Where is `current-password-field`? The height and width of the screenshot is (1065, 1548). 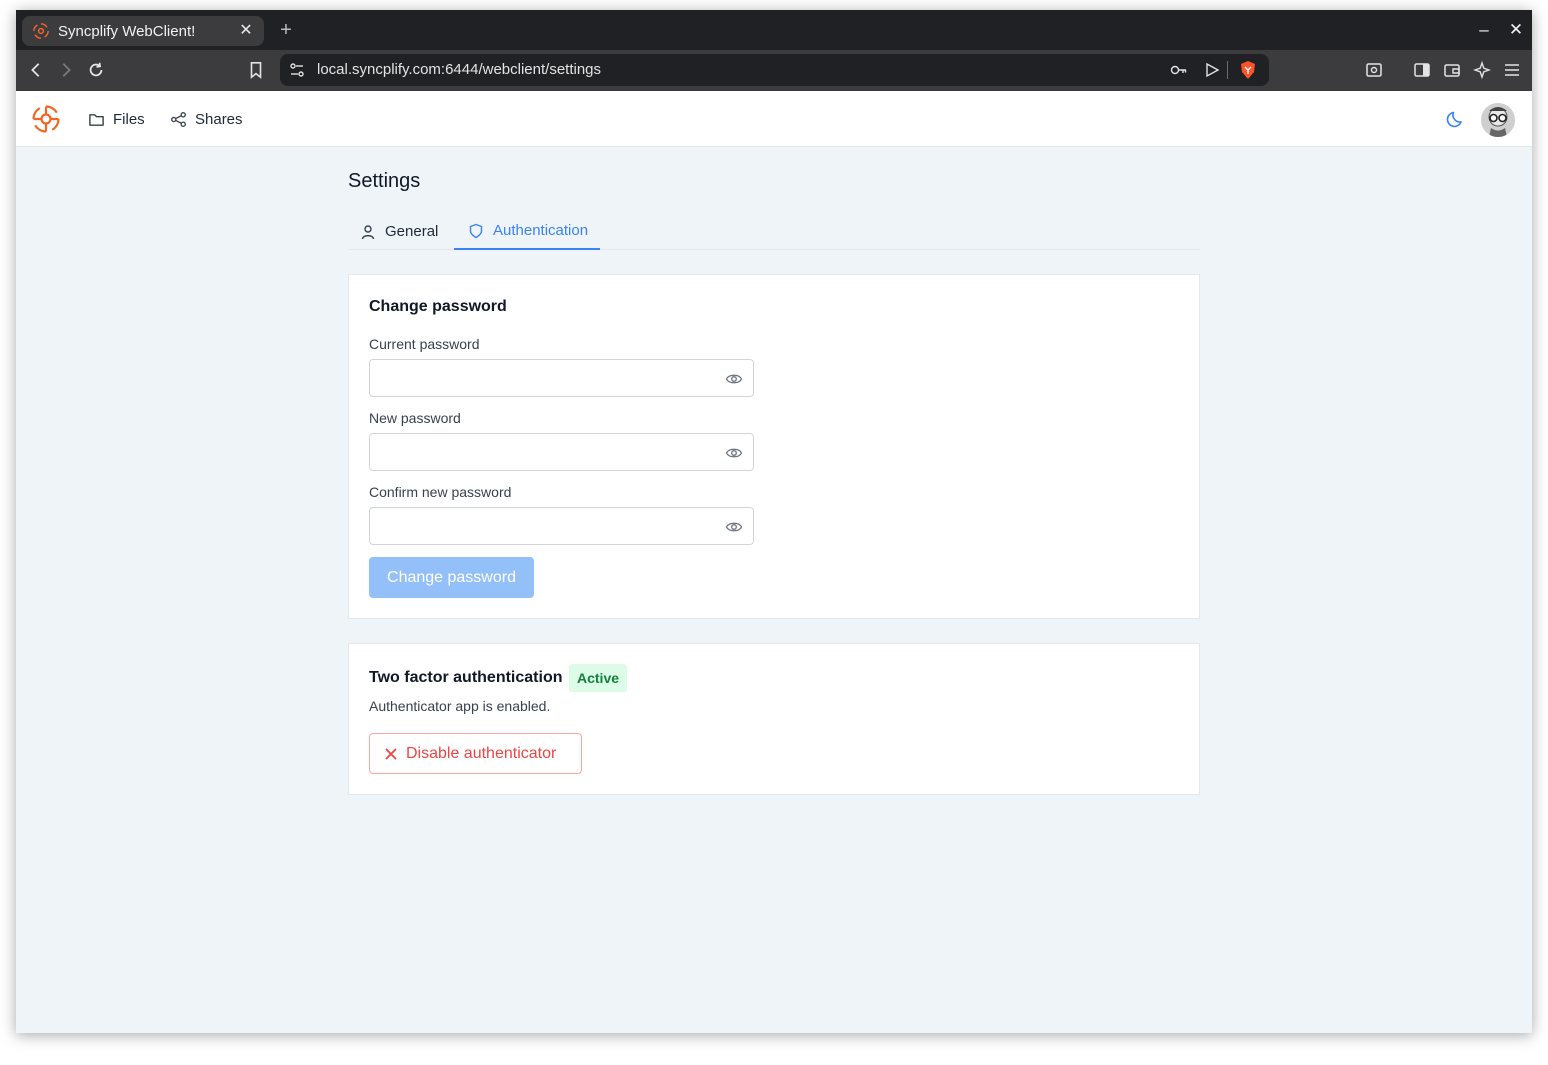
current-password-field is located at coordinates (561, 378).